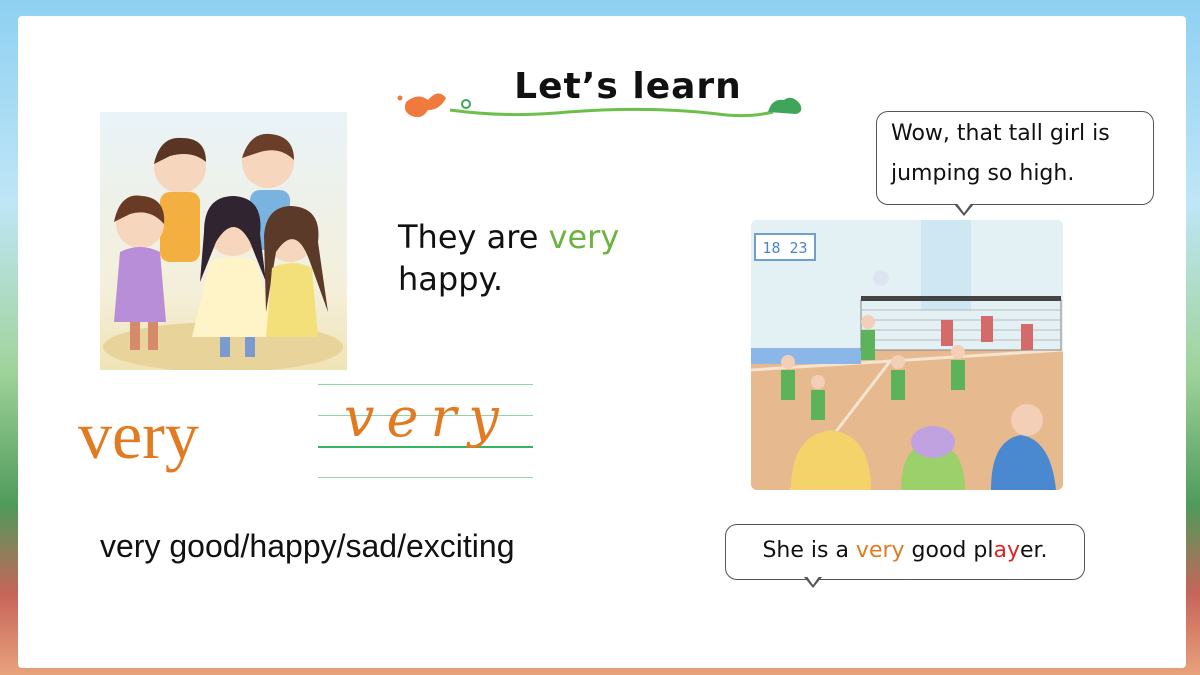  Describe the element at coordinates (809, 550) in the screenshot. I see `bubble-bottom-part1: She is a` at that location.